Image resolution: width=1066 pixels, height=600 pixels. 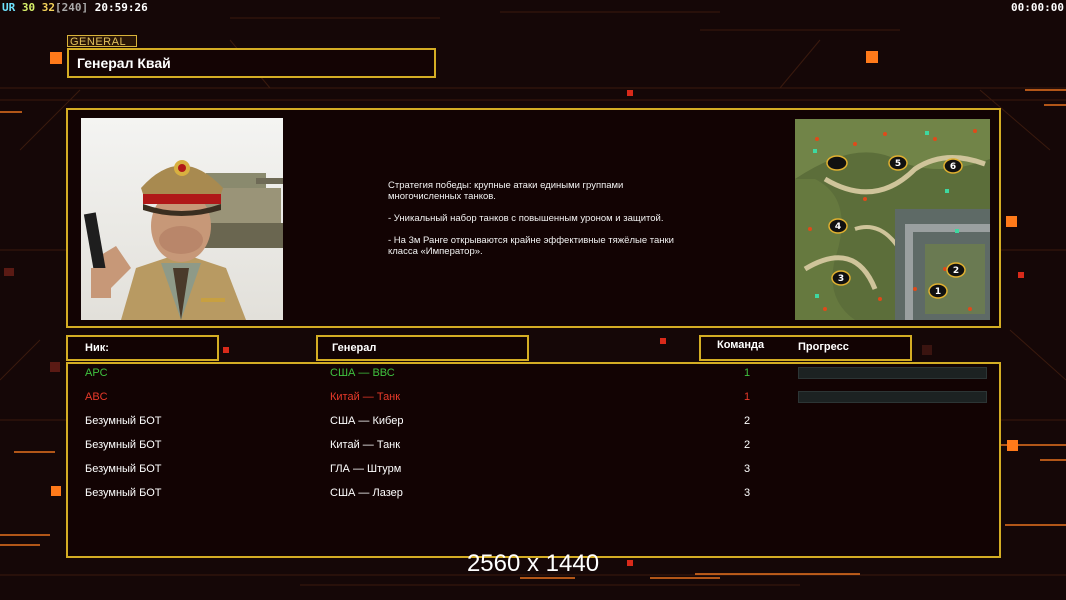 What do you see at coordinates (96, 373) in the screenshot?
I see `player-nick: APC` at bounding box center [96, 373].